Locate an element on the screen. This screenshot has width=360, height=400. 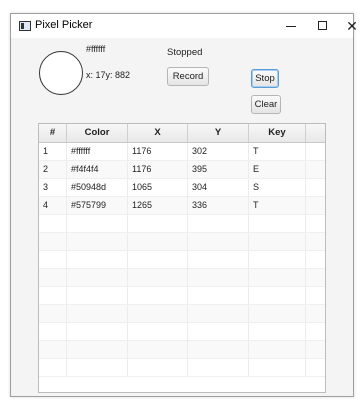
cell-y: 395 is located at coordinates (218, 169).